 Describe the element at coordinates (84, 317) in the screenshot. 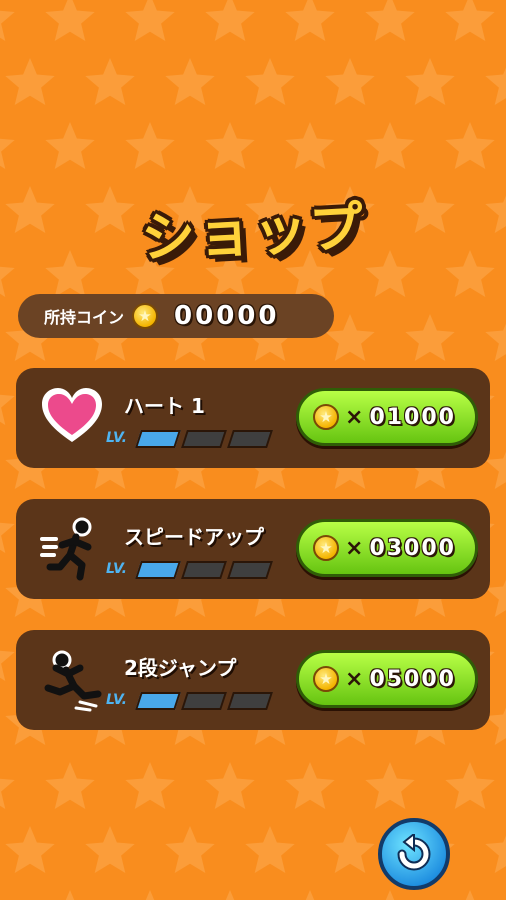

I see `coin-balance-label: 所持コイン` at that location.